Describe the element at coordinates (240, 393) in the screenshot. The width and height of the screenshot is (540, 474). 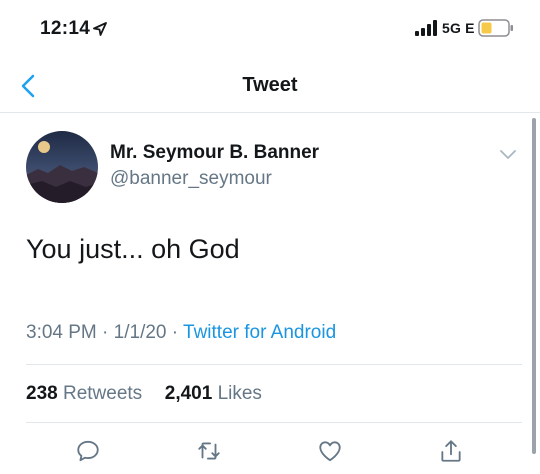
I see `like-label: Likes` at that location.